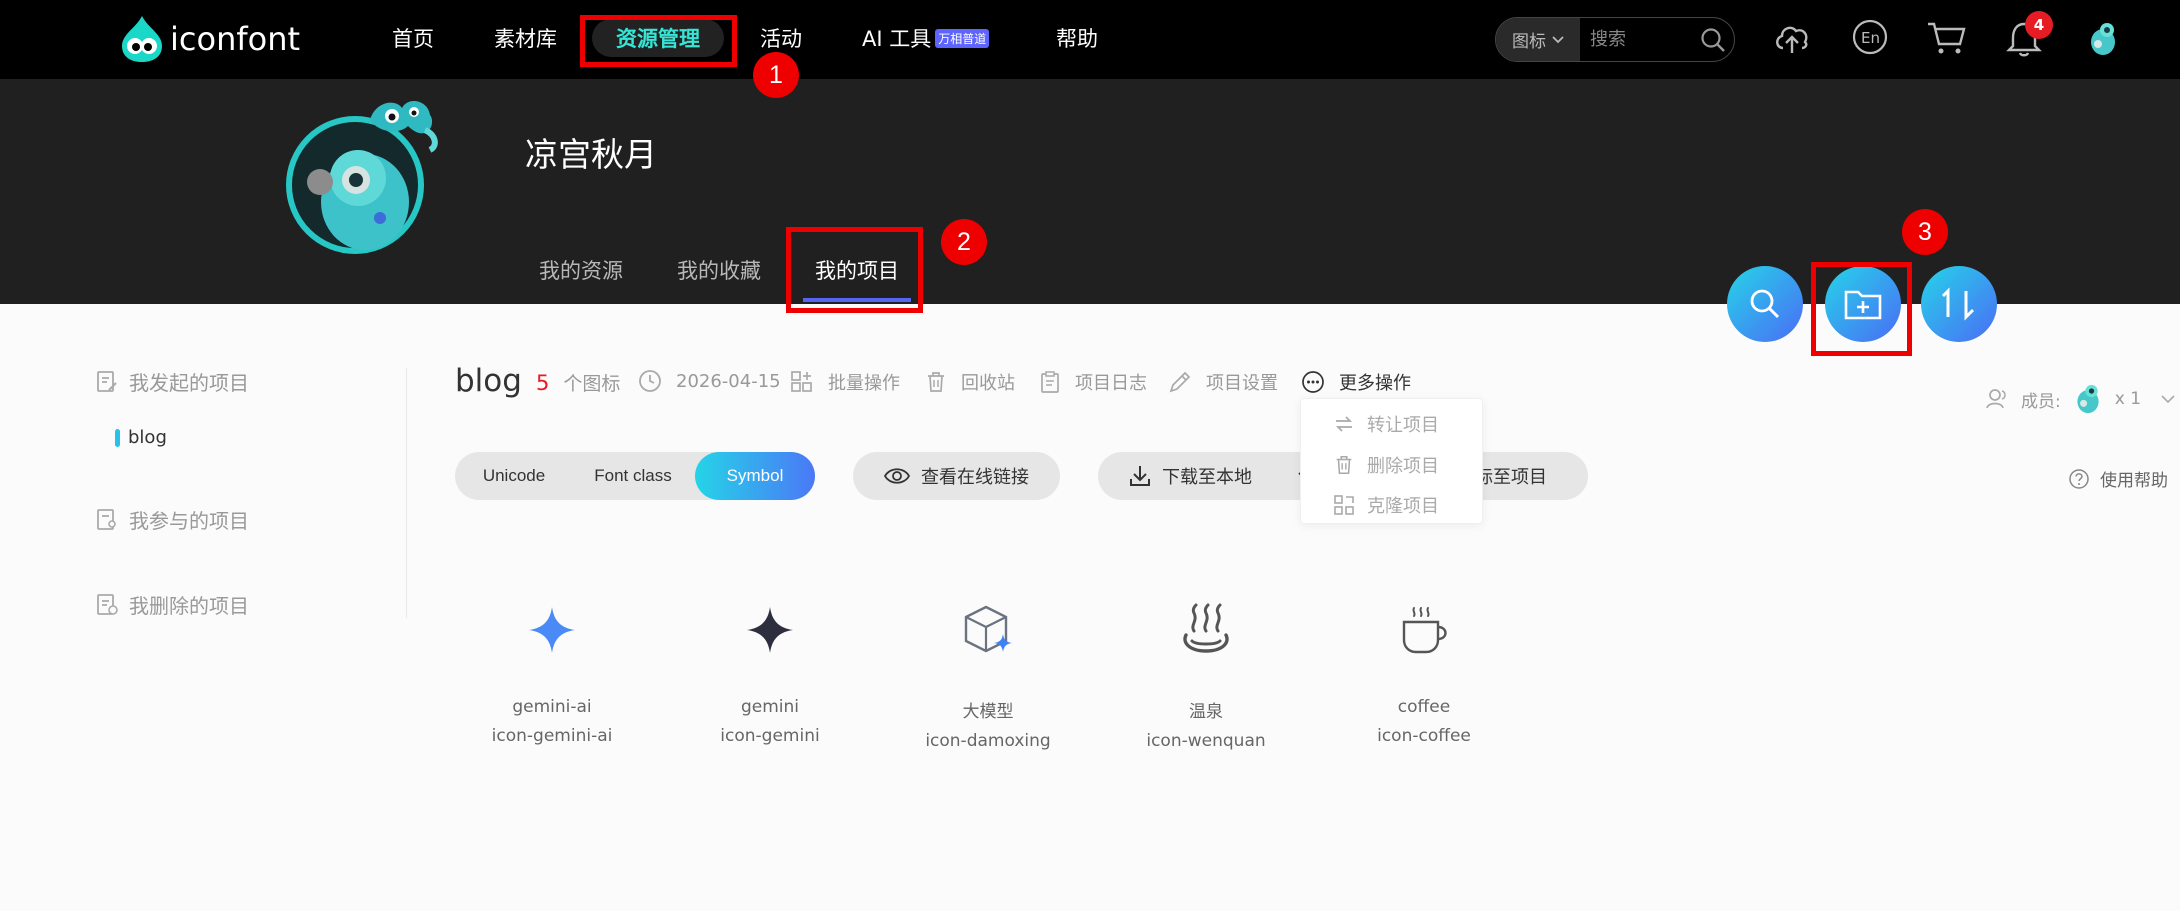 The image size is (2180, 911). What do you see at coordinates (1792, 38) in the screenshot?
I see `upload-cloud-icon` at bounding box center [1792, 38].